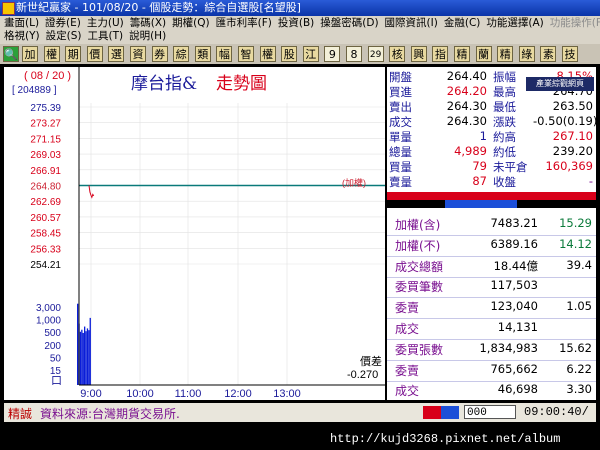 Image resolution: width=600 pixels, height=450 pixels. I want to click on quote-l2-4: 約高, so click(504, 137).